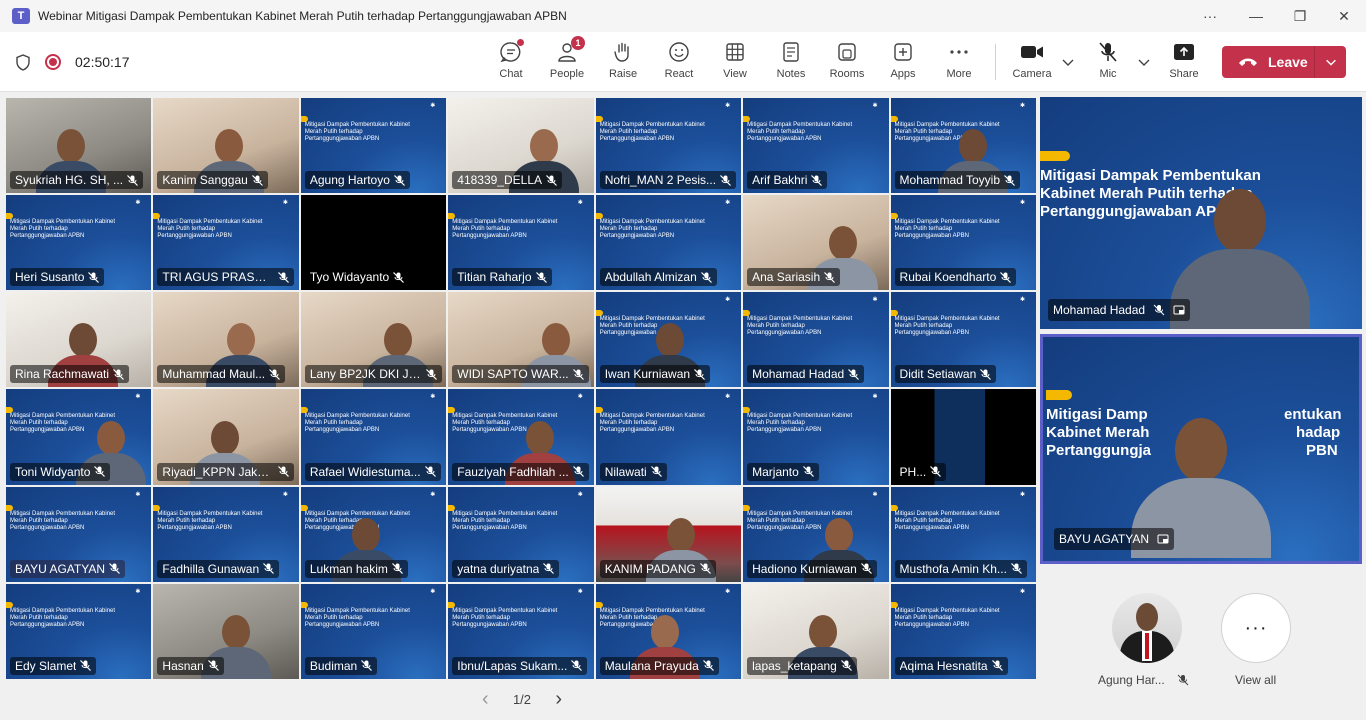 This screenshot has width=1366, height=720. I want to click on raise-hand-button: Raise, so click(623, 63).